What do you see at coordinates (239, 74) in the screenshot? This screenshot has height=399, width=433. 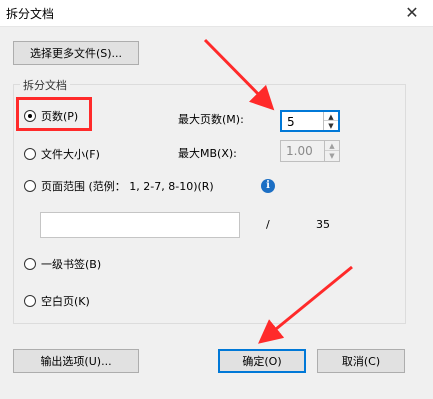 I see `annotation-arrow-to-max-pages` at bounding box center [239, 74].